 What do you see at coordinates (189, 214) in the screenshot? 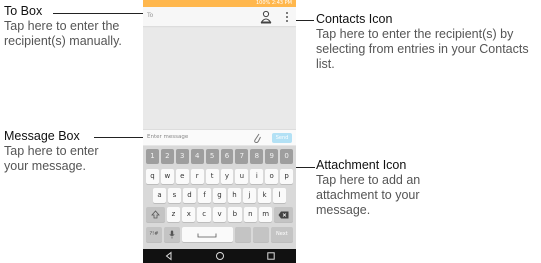
I see `key-x: x` at bounding box center [189, 214].